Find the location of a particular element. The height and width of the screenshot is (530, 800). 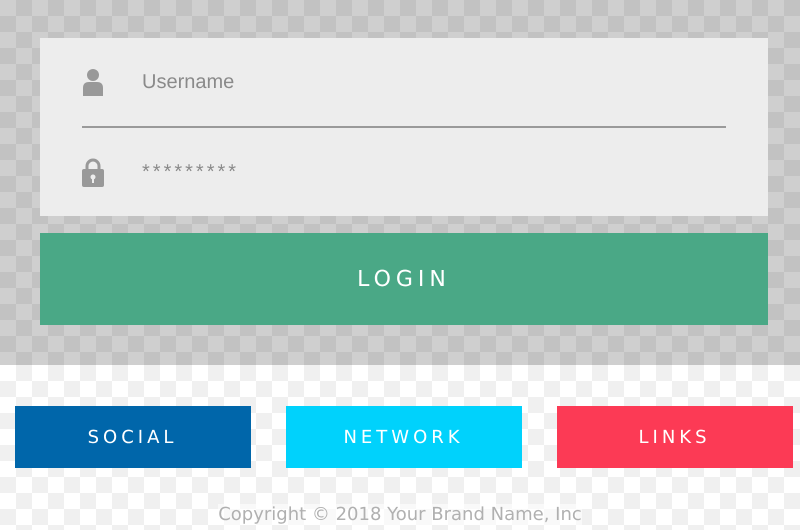

username-field: Username is located at coordinates (342, 82).